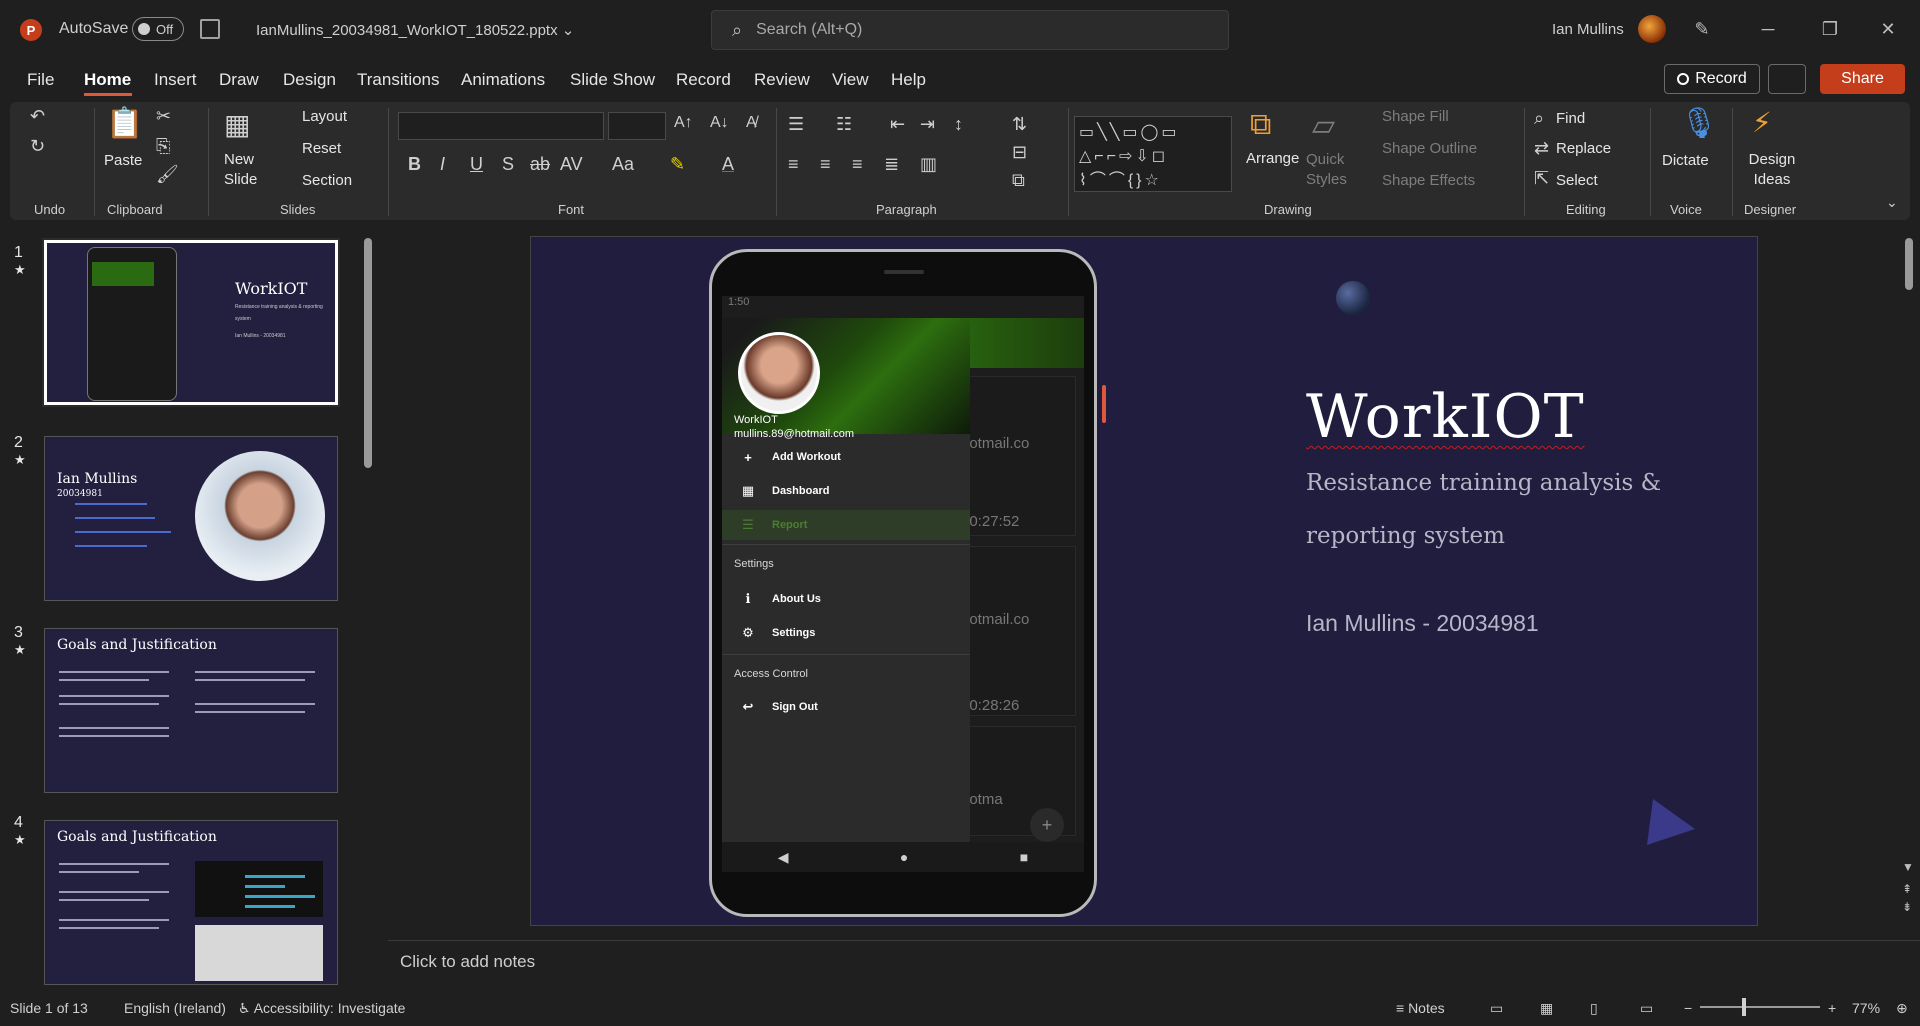  What do you see at coordinates (1422, 623) in the screenshot?
I see `slide-author: Ian Mullins - 20034981` at bounding box center [1422, 623].